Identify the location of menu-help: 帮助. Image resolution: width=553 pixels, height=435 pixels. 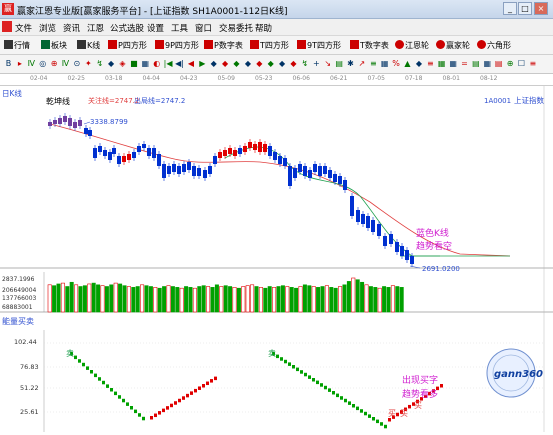
(263, 28).